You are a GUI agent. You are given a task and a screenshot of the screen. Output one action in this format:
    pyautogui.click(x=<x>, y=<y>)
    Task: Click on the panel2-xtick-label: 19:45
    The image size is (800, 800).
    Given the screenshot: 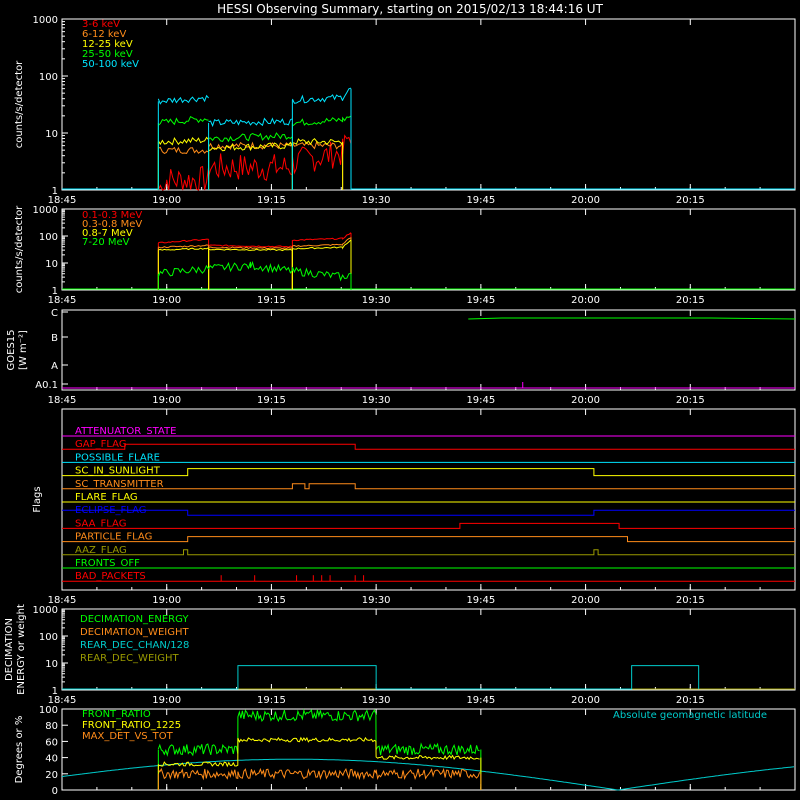 What is the action you would take?
    pyautogui.click(x=480, y=300)
    